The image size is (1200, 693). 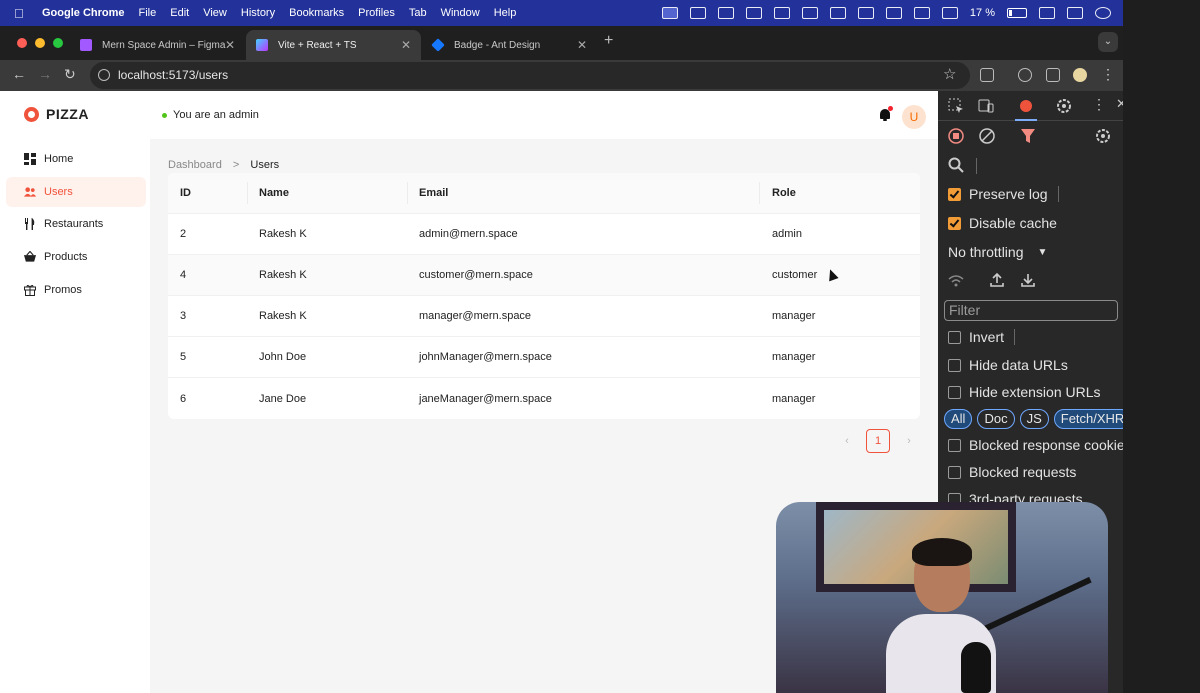 I want to click on close-window-icon, so click(x=22, y=43).